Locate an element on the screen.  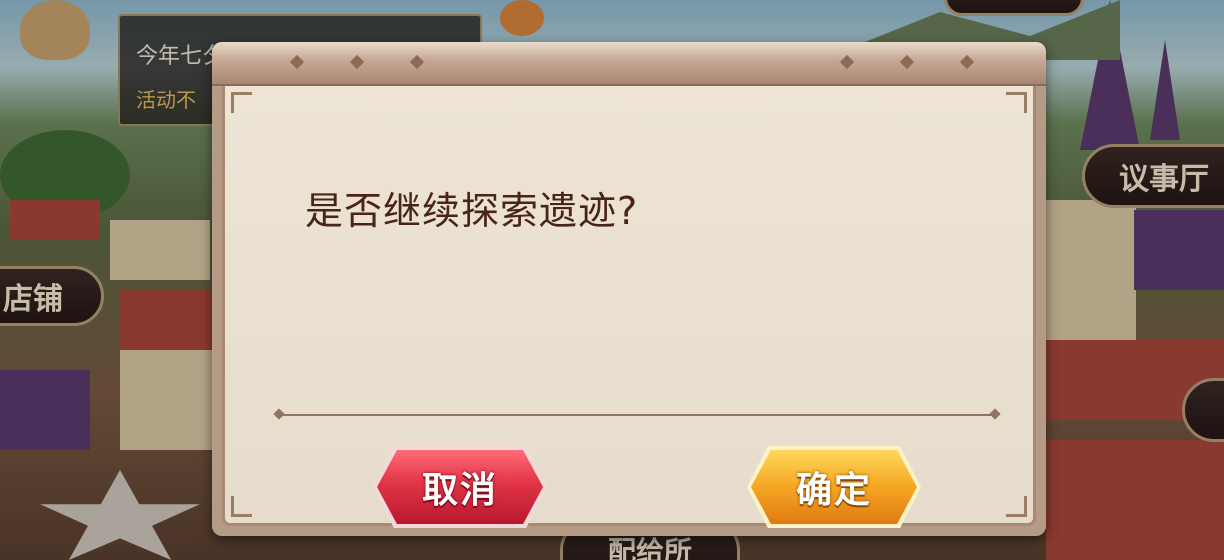
cancel-button: 取消 is located at coordinates (460, 487).